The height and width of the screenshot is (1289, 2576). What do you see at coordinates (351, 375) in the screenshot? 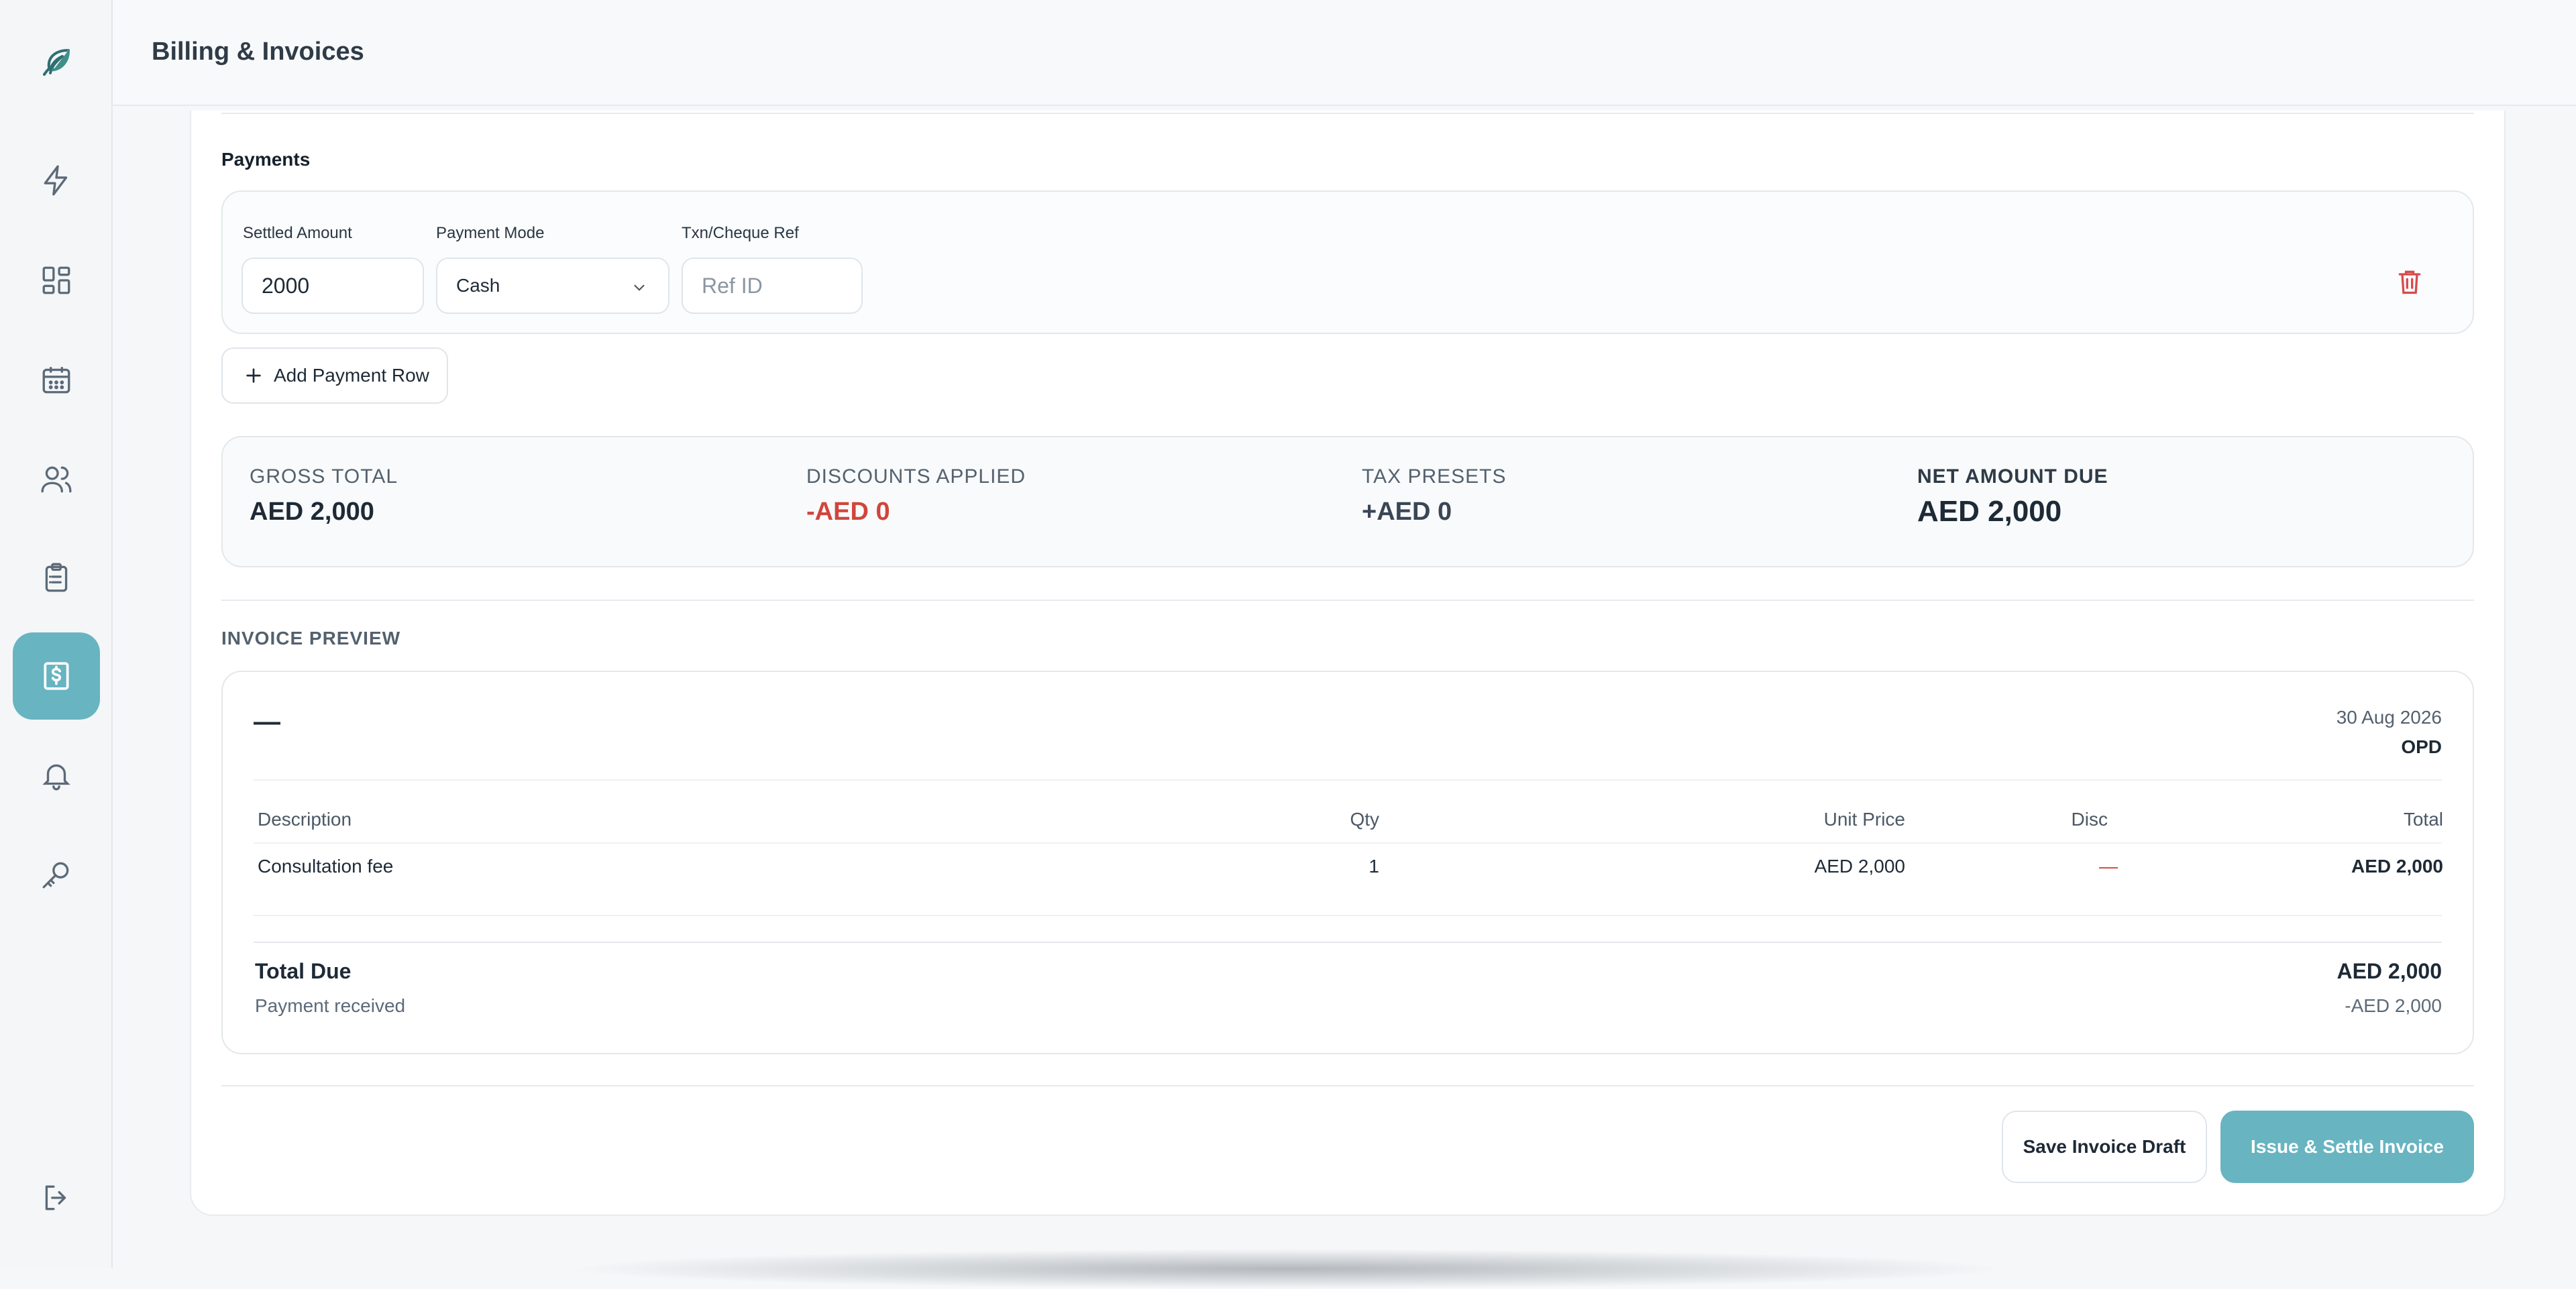
I see `add-payment-row-label: Add Payment Row` at bounding box center [351, 375].